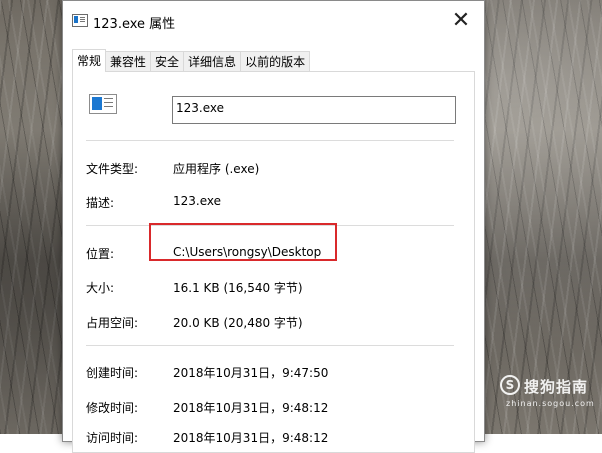  Describe the element at coordinates (112, 408) in the screenshot. I see `modified-label: 修改时间:` at that location.